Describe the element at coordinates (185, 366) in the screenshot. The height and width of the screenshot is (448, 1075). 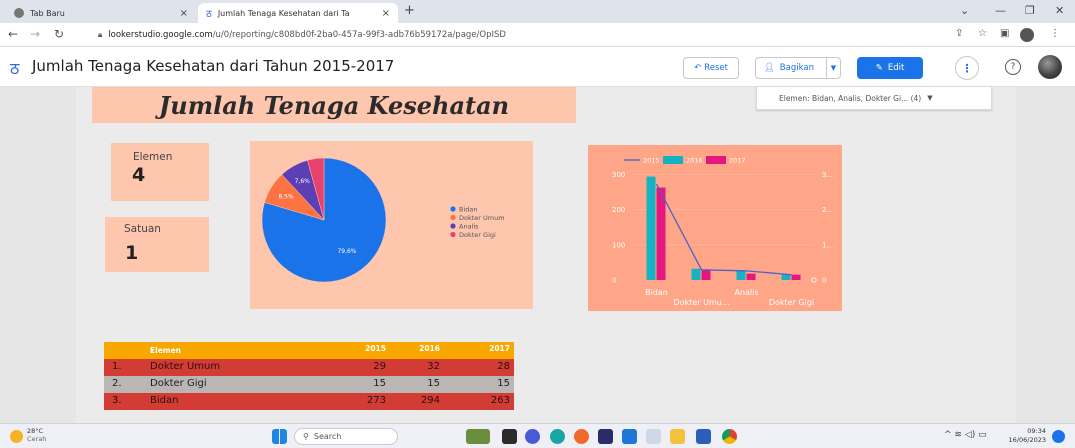
I see `row-name: Dokter Umum` at that location.